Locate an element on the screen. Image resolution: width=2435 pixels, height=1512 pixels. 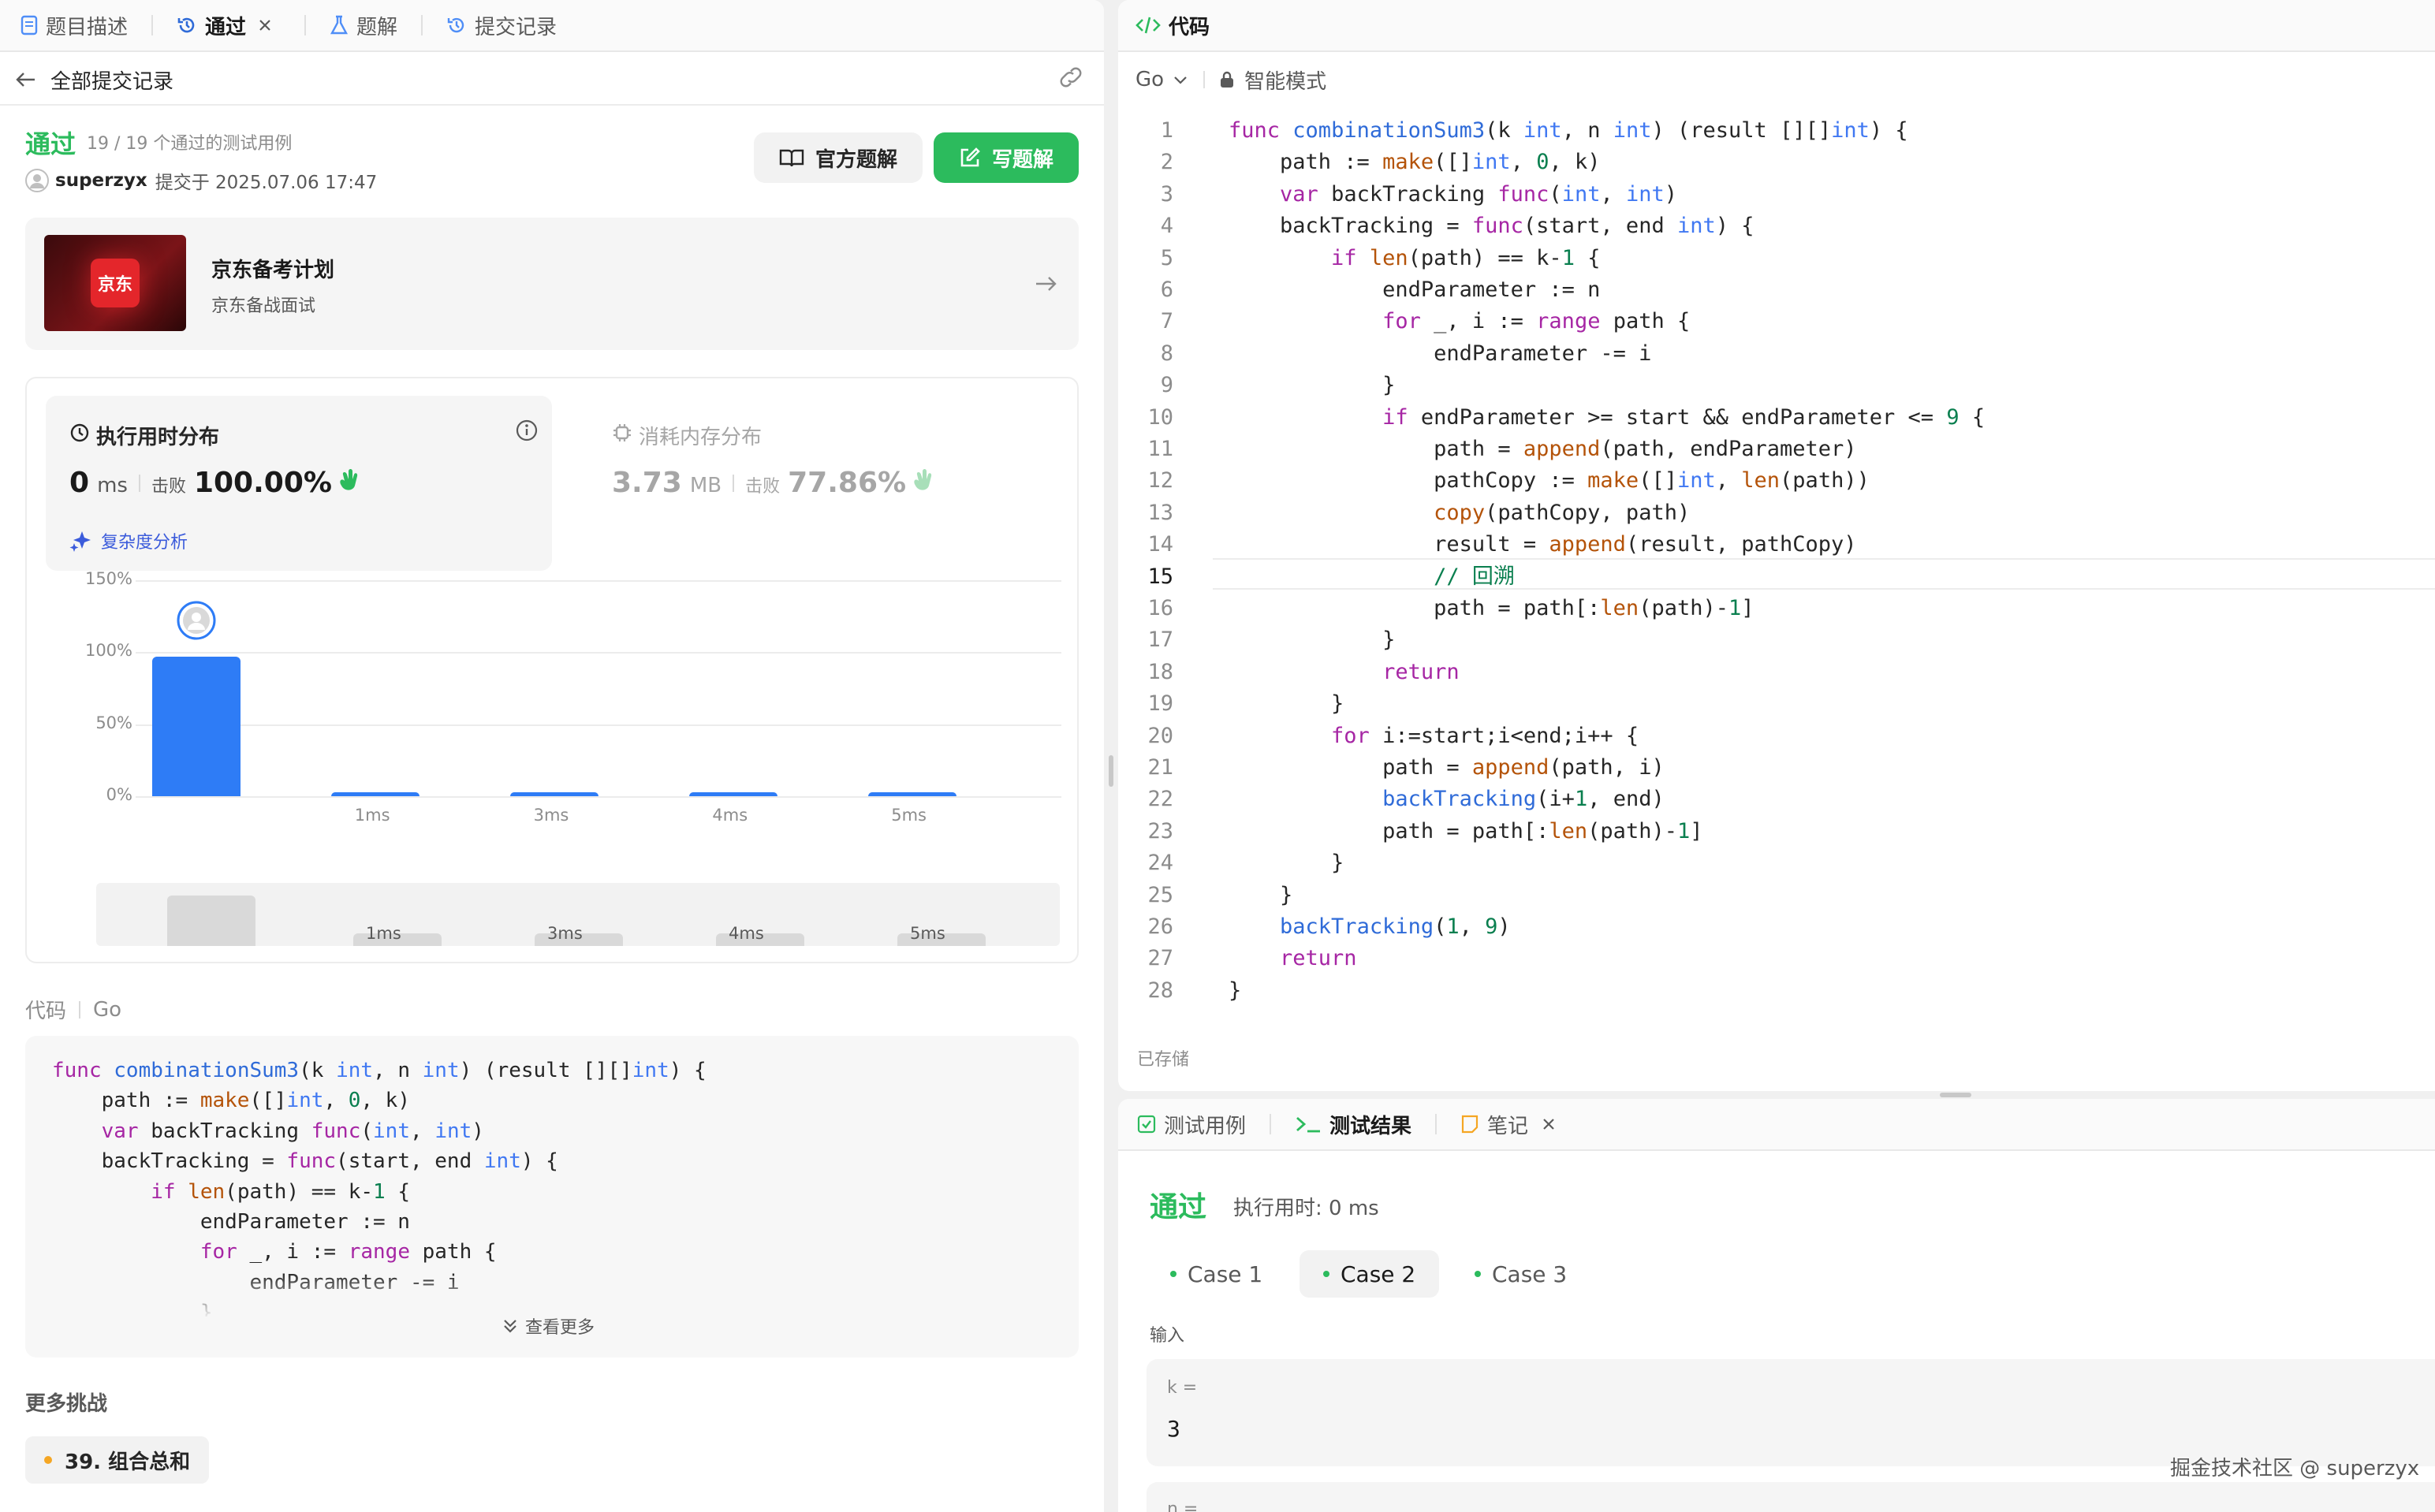
line-text: // 回溯 is located at coordinates (1475, 577).